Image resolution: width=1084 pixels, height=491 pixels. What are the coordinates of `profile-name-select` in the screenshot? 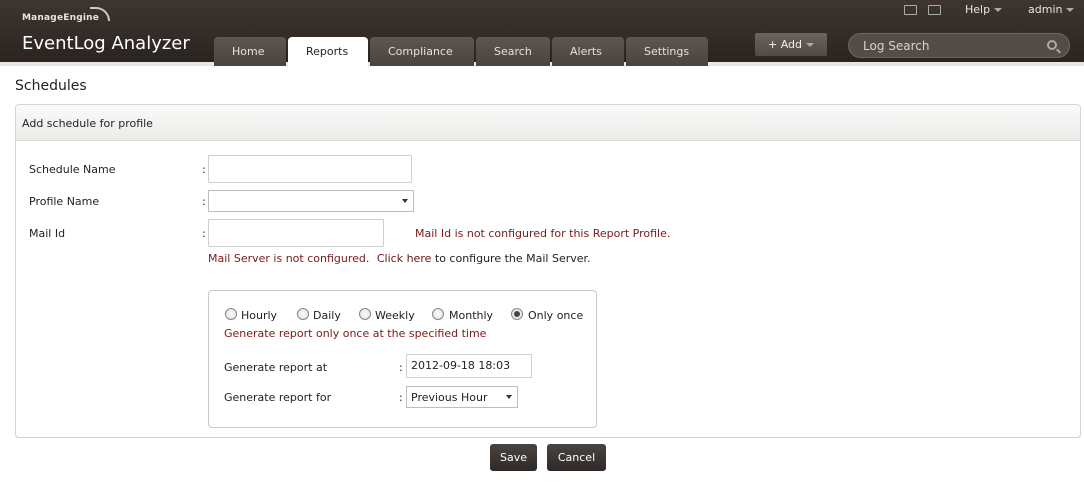 It's located at (311, 201).